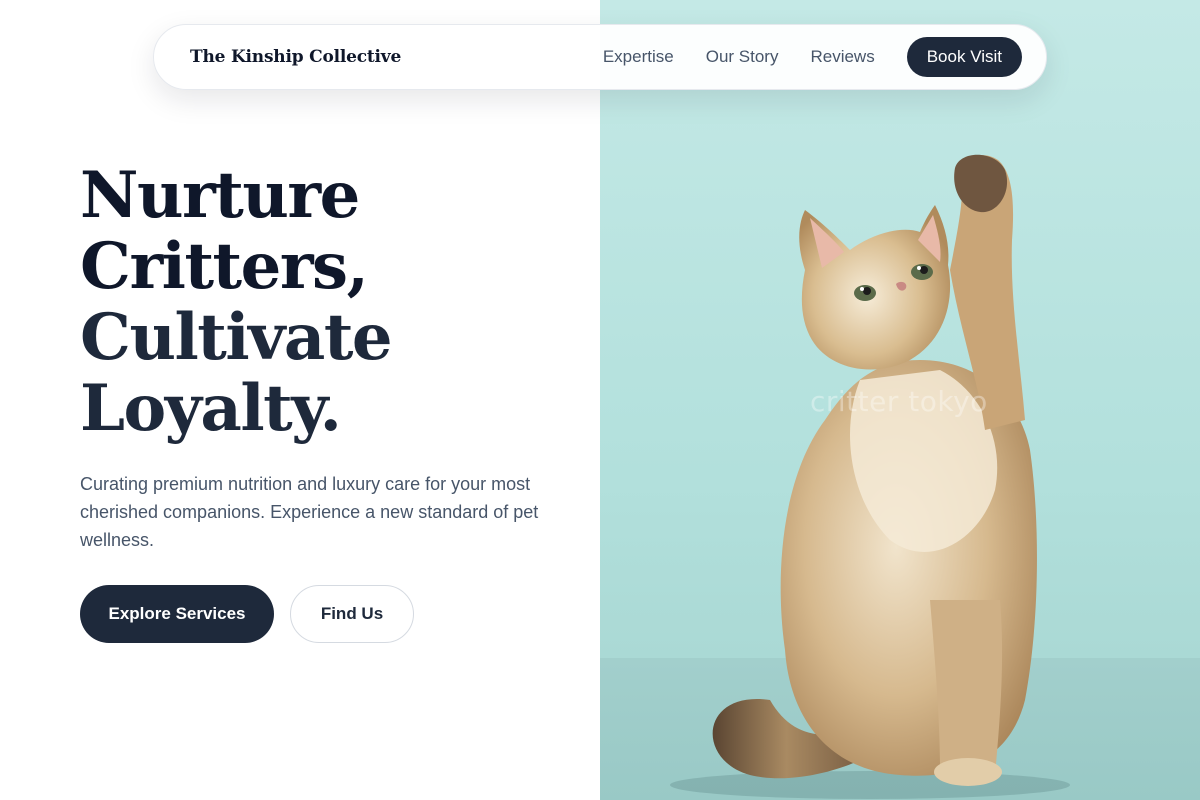  Describe the element at coordinates (220, 195) in the screenshot. I see `hero-title-line: Nurture` at that location.